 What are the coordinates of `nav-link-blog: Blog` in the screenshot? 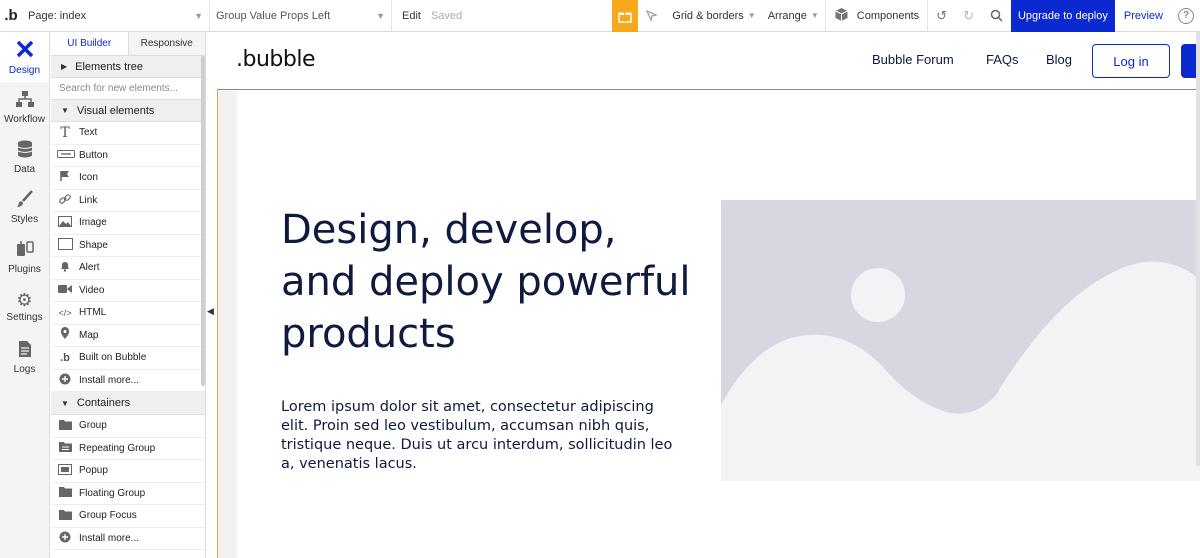 It's located at (1059, 59).